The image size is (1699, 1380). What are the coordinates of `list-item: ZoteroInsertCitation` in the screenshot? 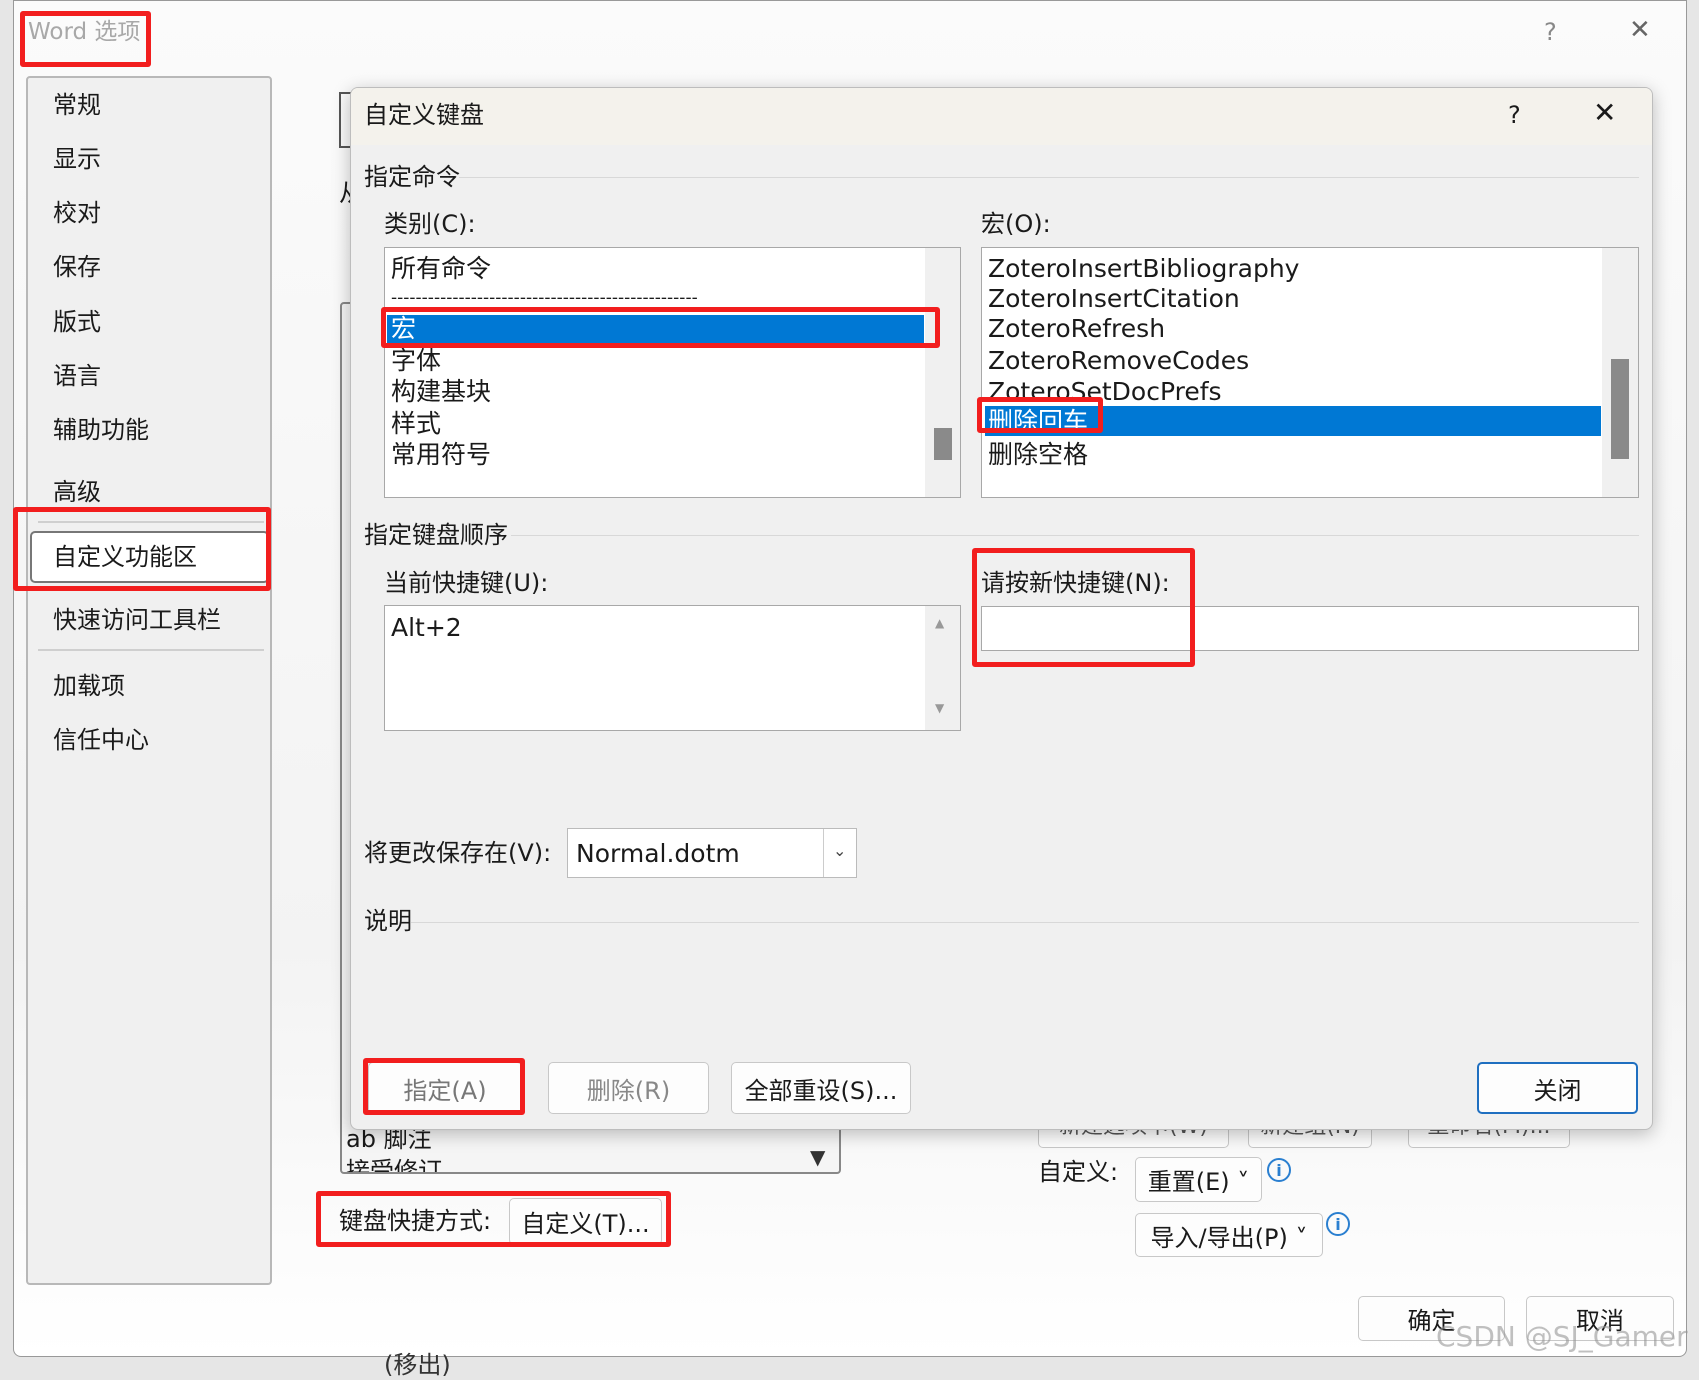 It's located at (1114, 298).